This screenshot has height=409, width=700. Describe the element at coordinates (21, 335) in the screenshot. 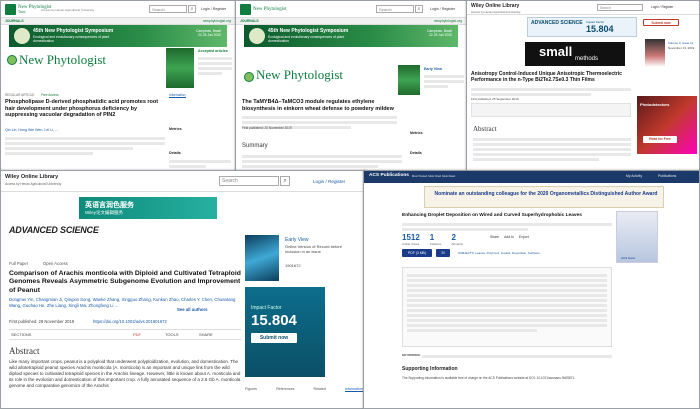

I see `sections-menu: SECTIONS` at that location.